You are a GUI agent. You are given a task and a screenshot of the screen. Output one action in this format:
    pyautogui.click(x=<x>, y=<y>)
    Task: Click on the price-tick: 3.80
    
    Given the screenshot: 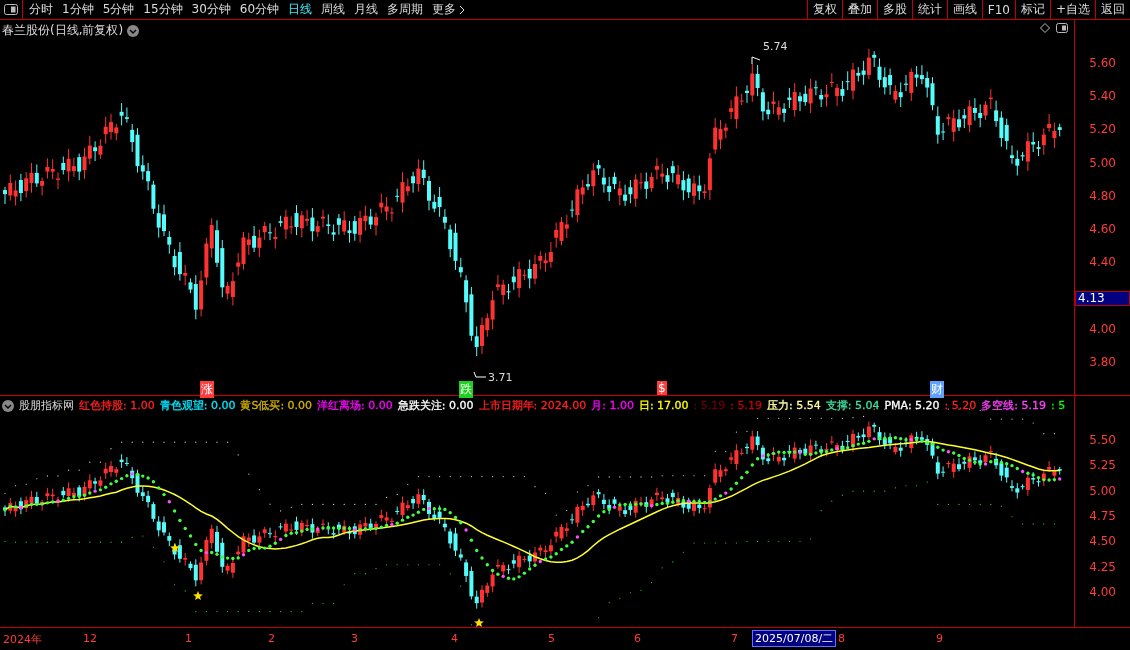 What is the action you would take?
    pyautogui.click(x=1102, y=361)
    